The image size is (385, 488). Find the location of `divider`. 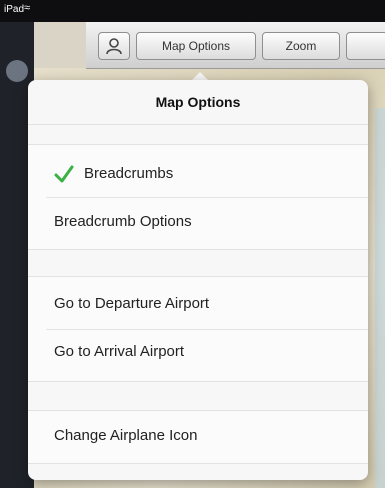

divider is located at coordinates (207, 197).